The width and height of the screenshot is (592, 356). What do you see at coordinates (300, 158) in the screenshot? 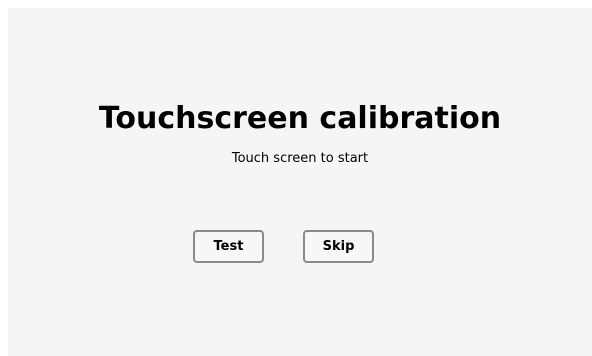
I see `instruction-text: Touch screen to start` at bounding box center [300, 158].